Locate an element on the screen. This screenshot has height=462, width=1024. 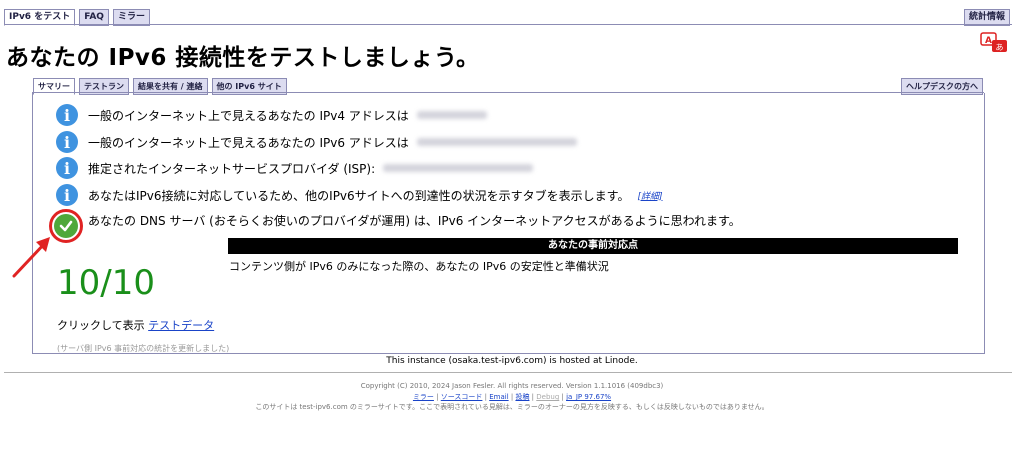
check-icon-highlight is located at coordinates (66, 226).